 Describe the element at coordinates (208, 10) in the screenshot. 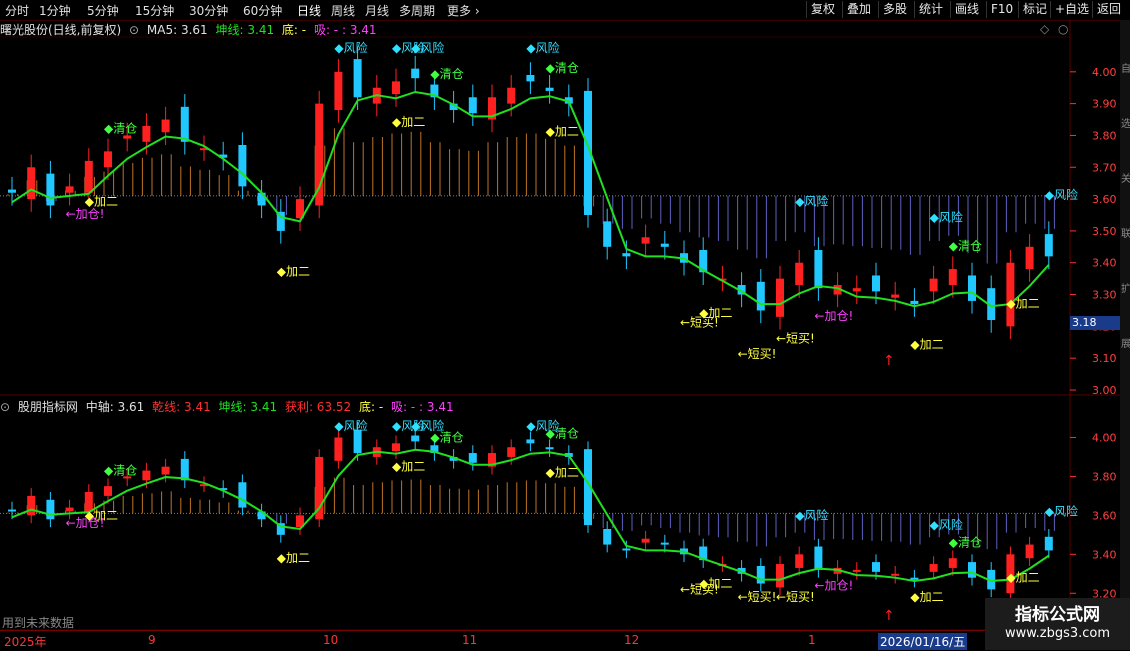

I see `timeframe-4: 30分钟` at that location.